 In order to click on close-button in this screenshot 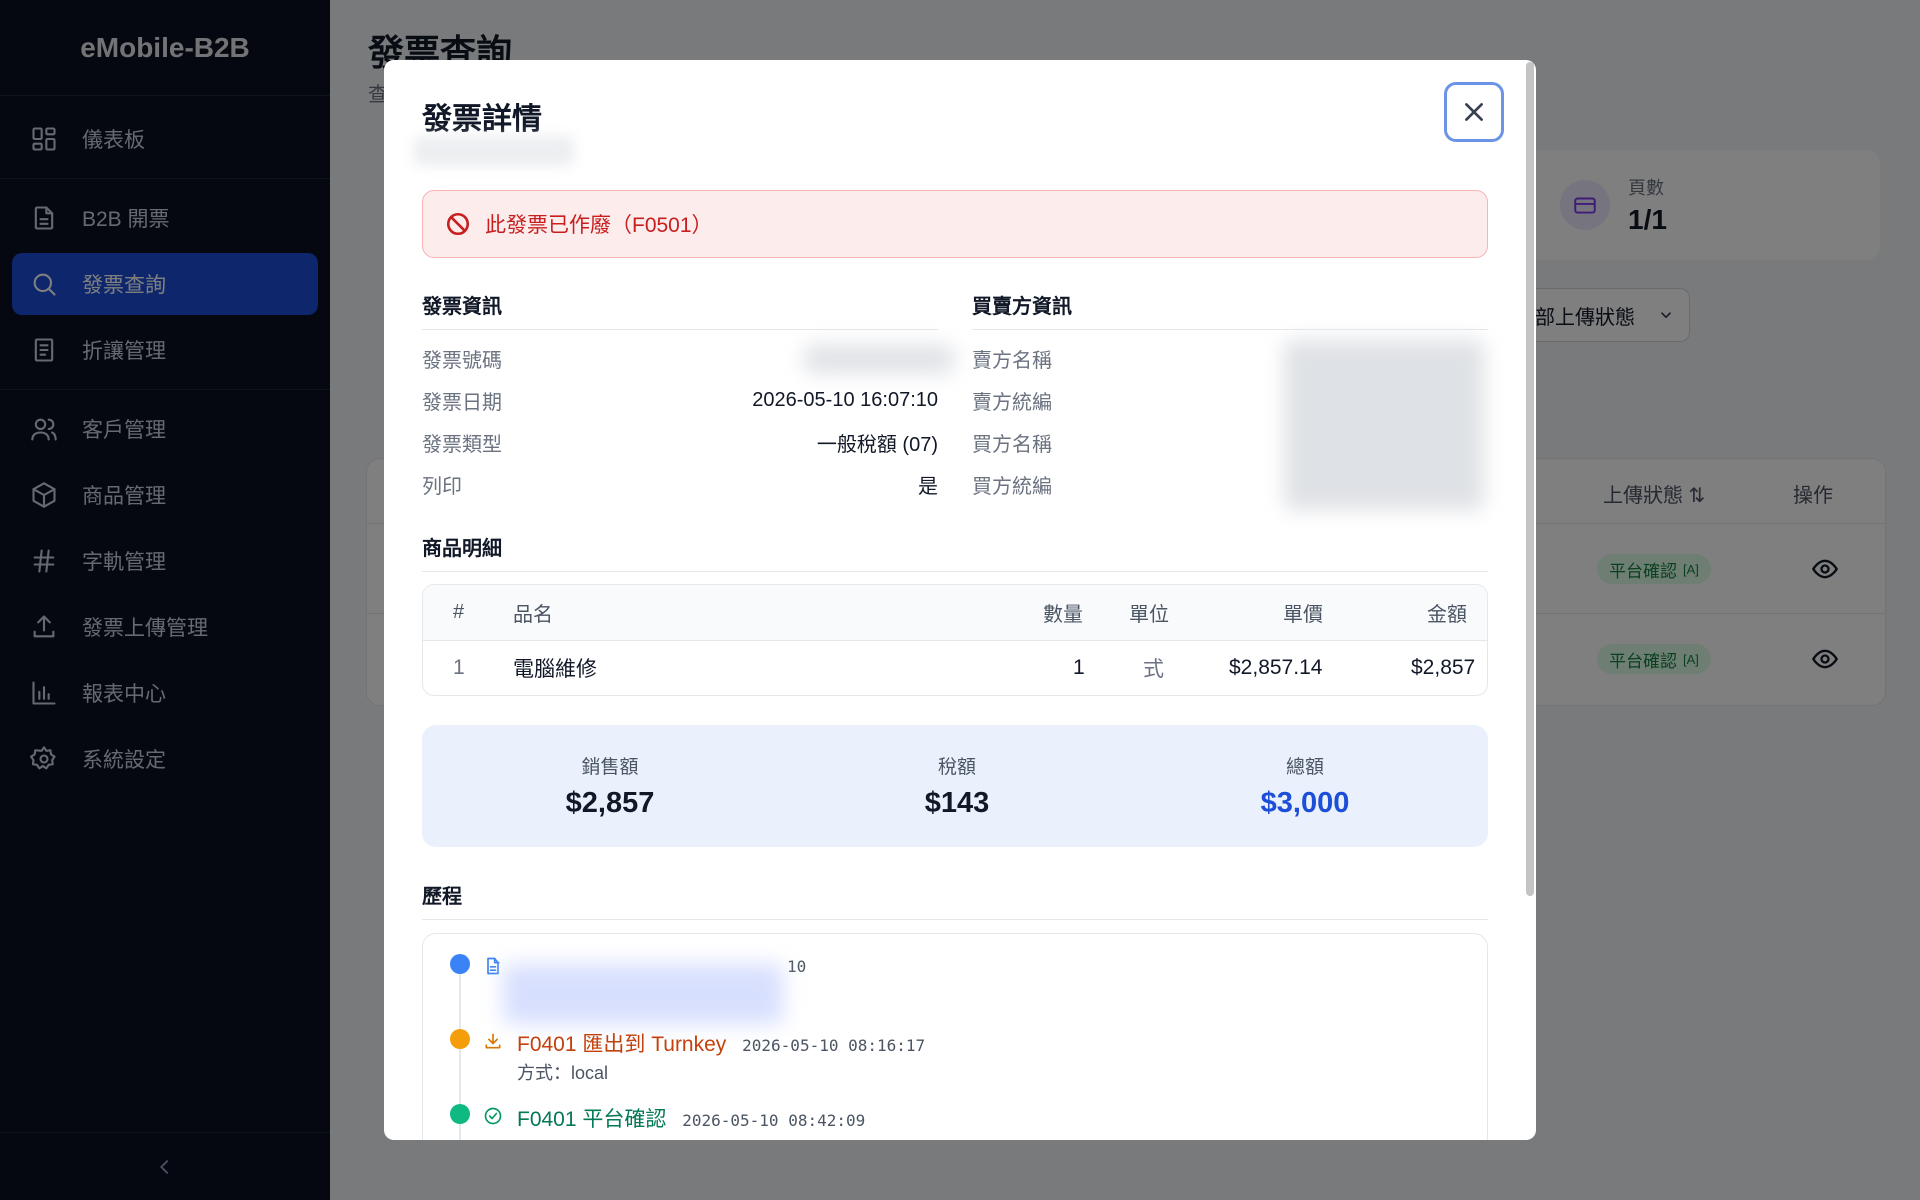, I will do `click(1474, 112)`.